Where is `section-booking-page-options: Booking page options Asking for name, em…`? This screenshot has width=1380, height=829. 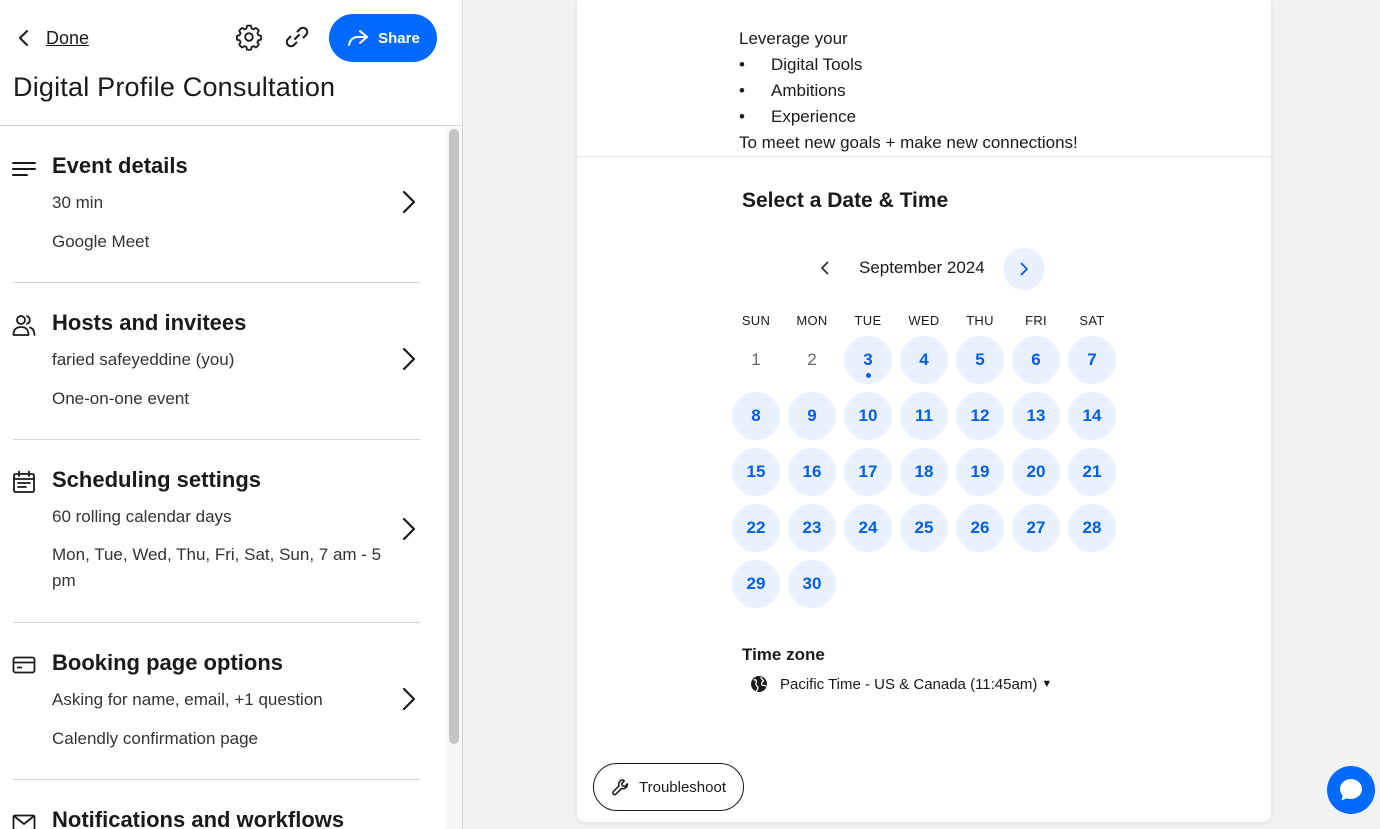
section-booking-page-options: Booking page options Asking for name, em… is located at coordinates (223, 702).